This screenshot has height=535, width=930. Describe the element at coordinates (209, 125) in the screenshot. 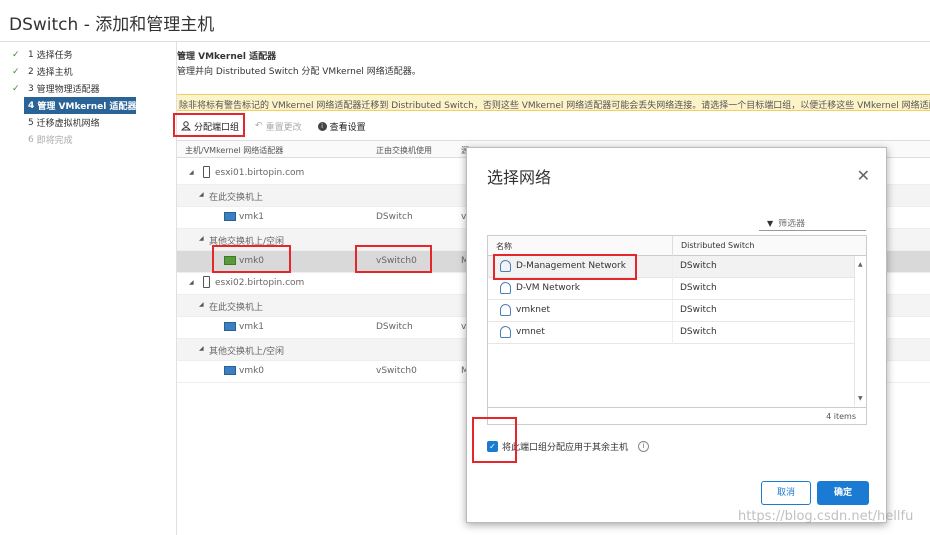

I see `highlight-assign` at that location.